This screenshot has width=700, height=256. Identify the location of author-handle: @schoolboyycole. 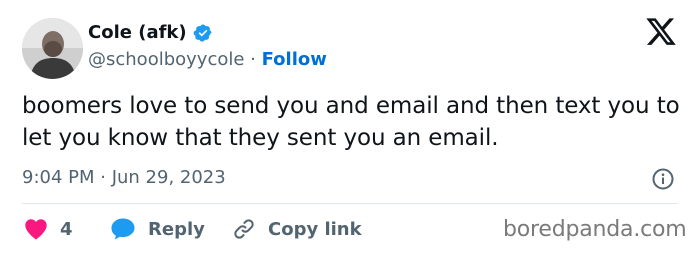
(166, 59).